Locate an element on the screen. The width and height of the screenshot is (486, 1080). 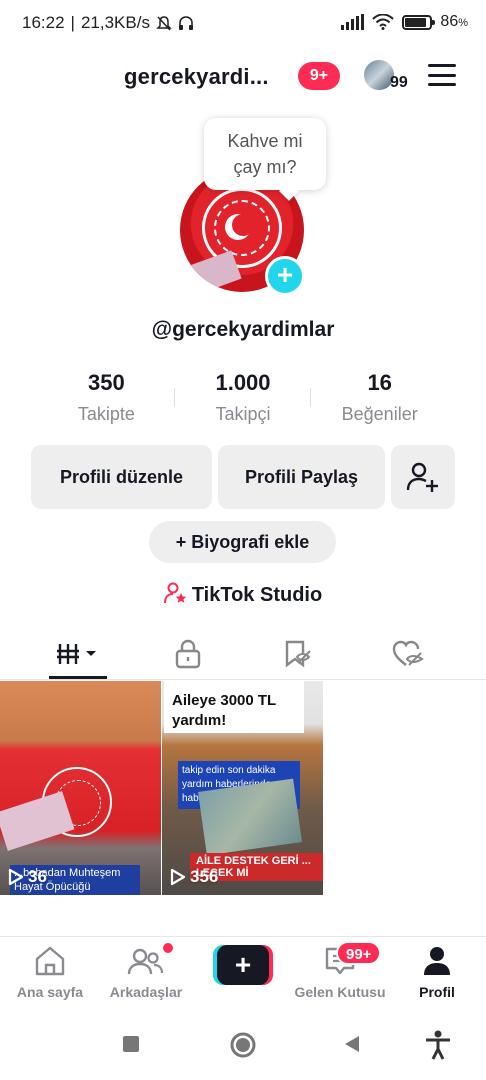
view-count: 356 is located at coordinates (194, 877).